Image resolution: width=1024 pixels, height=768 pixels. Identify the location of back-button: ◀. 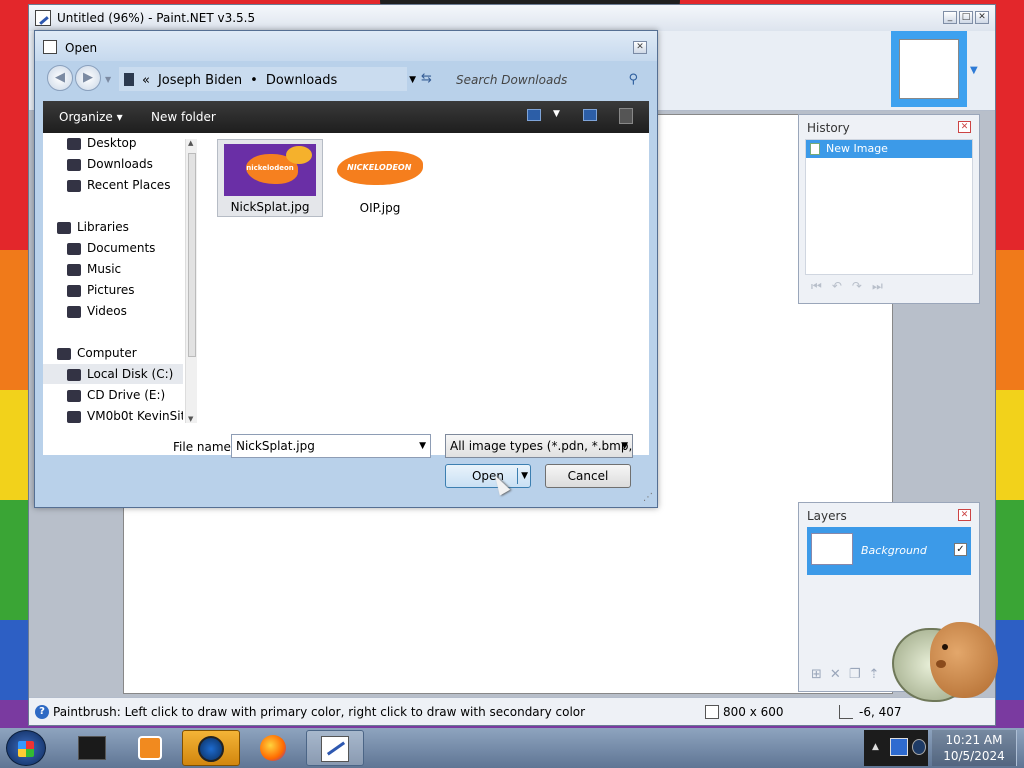
(60, 78).